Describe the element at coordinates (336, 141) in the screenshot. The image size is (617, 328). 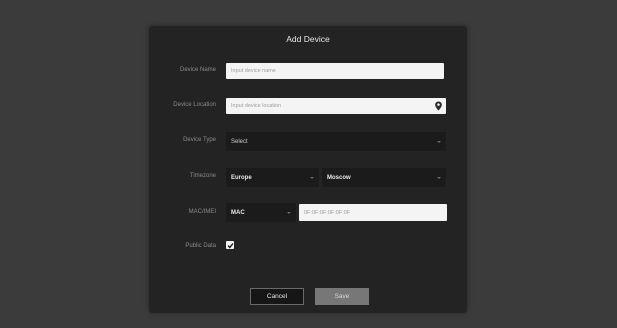
I see `device-type-select: Select` at that location.